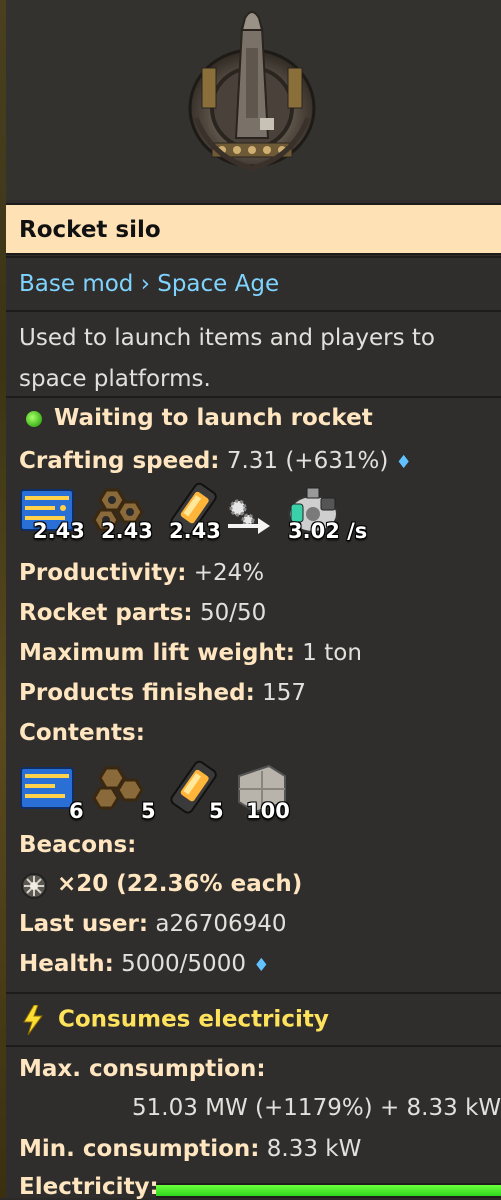 This screenshot has width=501, height=1200. I want to click on productivity-label: Productivity:, so click(103, 573).